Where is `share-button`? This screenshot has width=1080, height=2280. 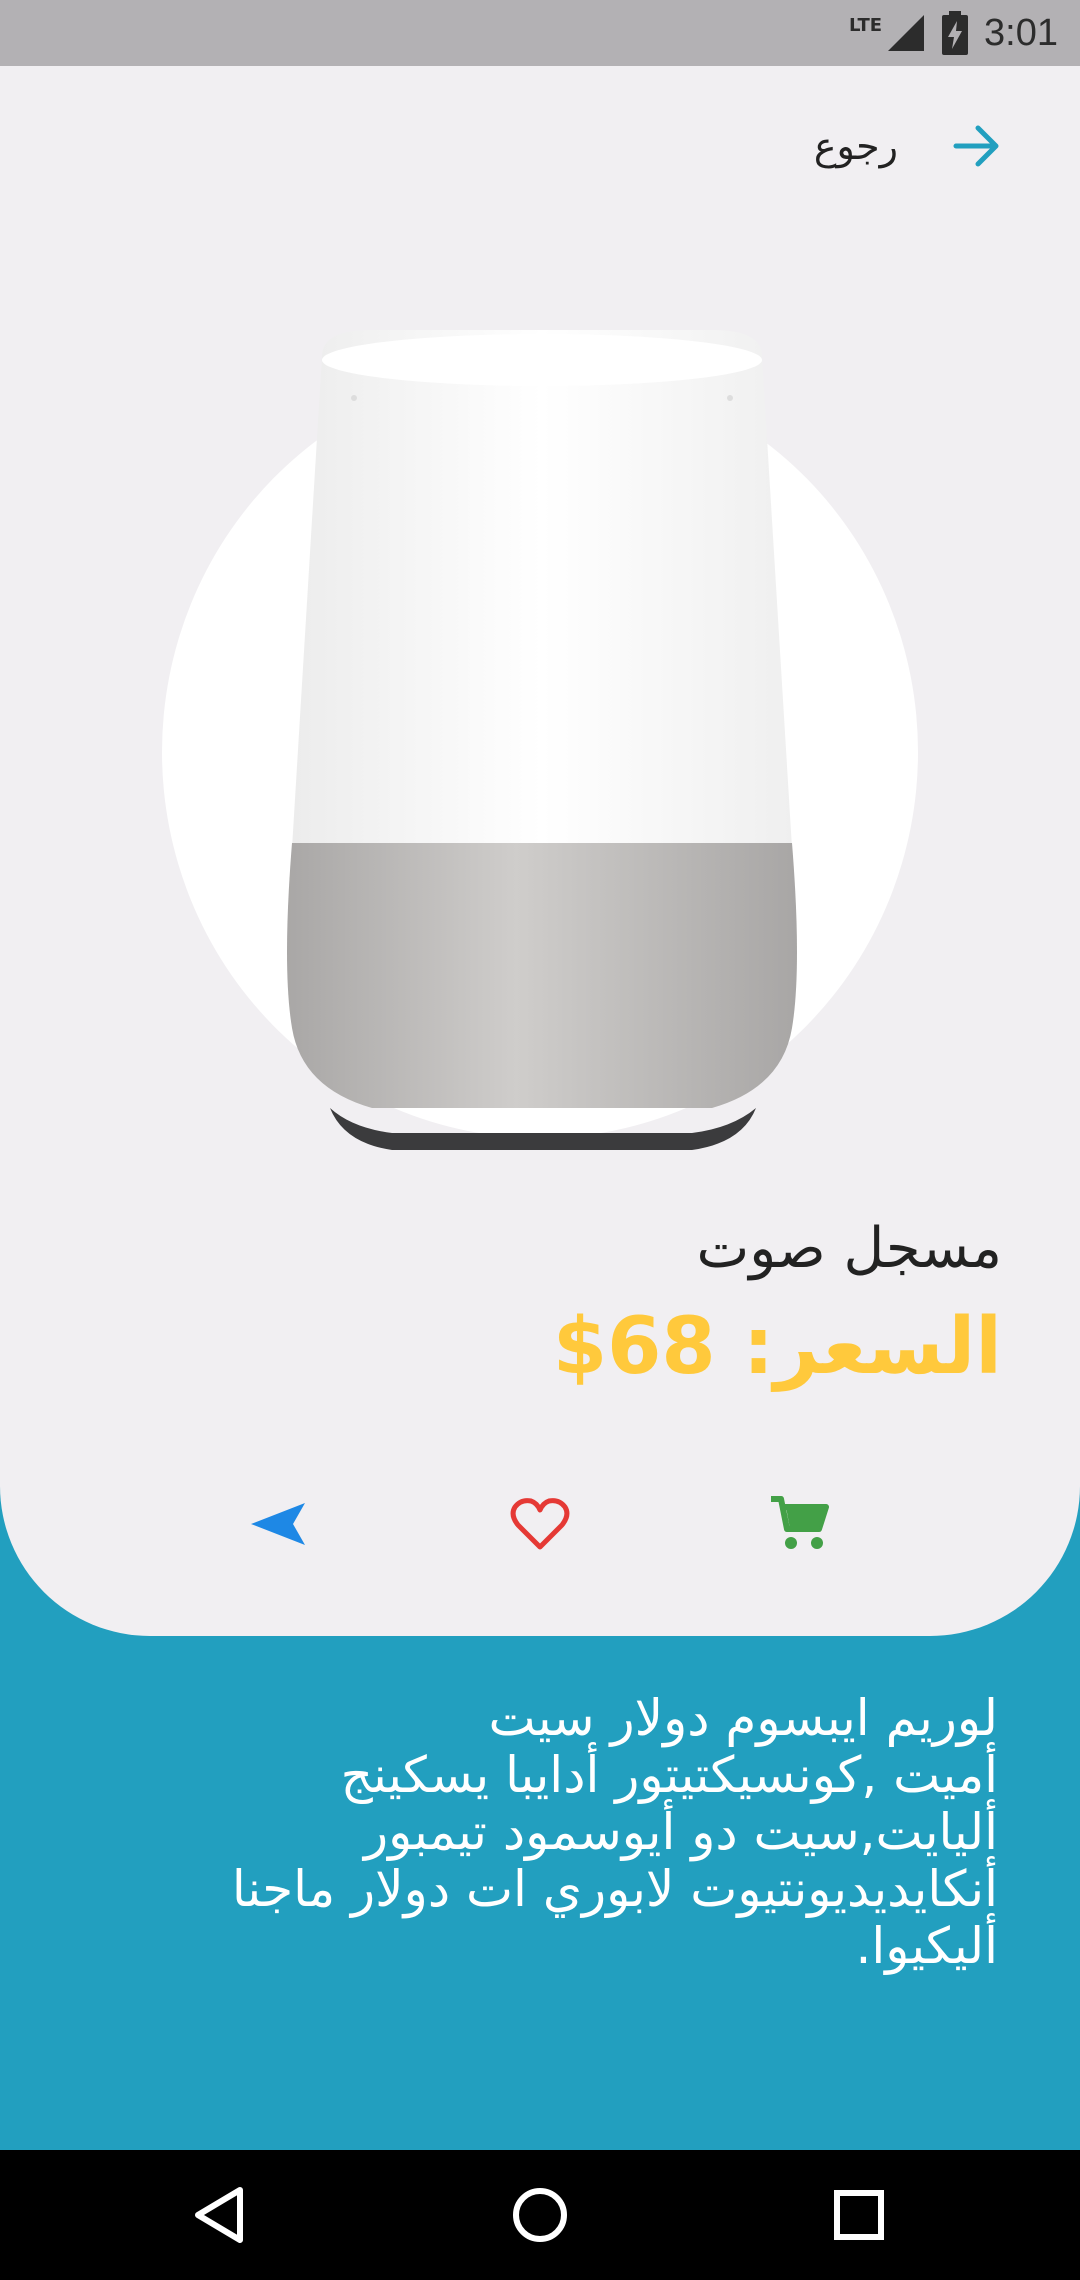 share-button is located at coordinates (278, 1524).